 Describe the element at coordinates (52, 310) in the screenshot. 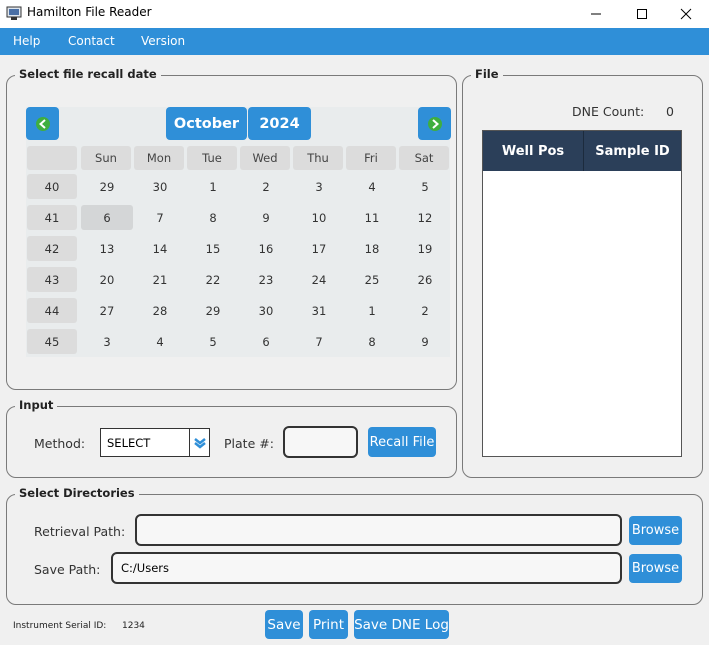

I see `week-number: 44` at that location.